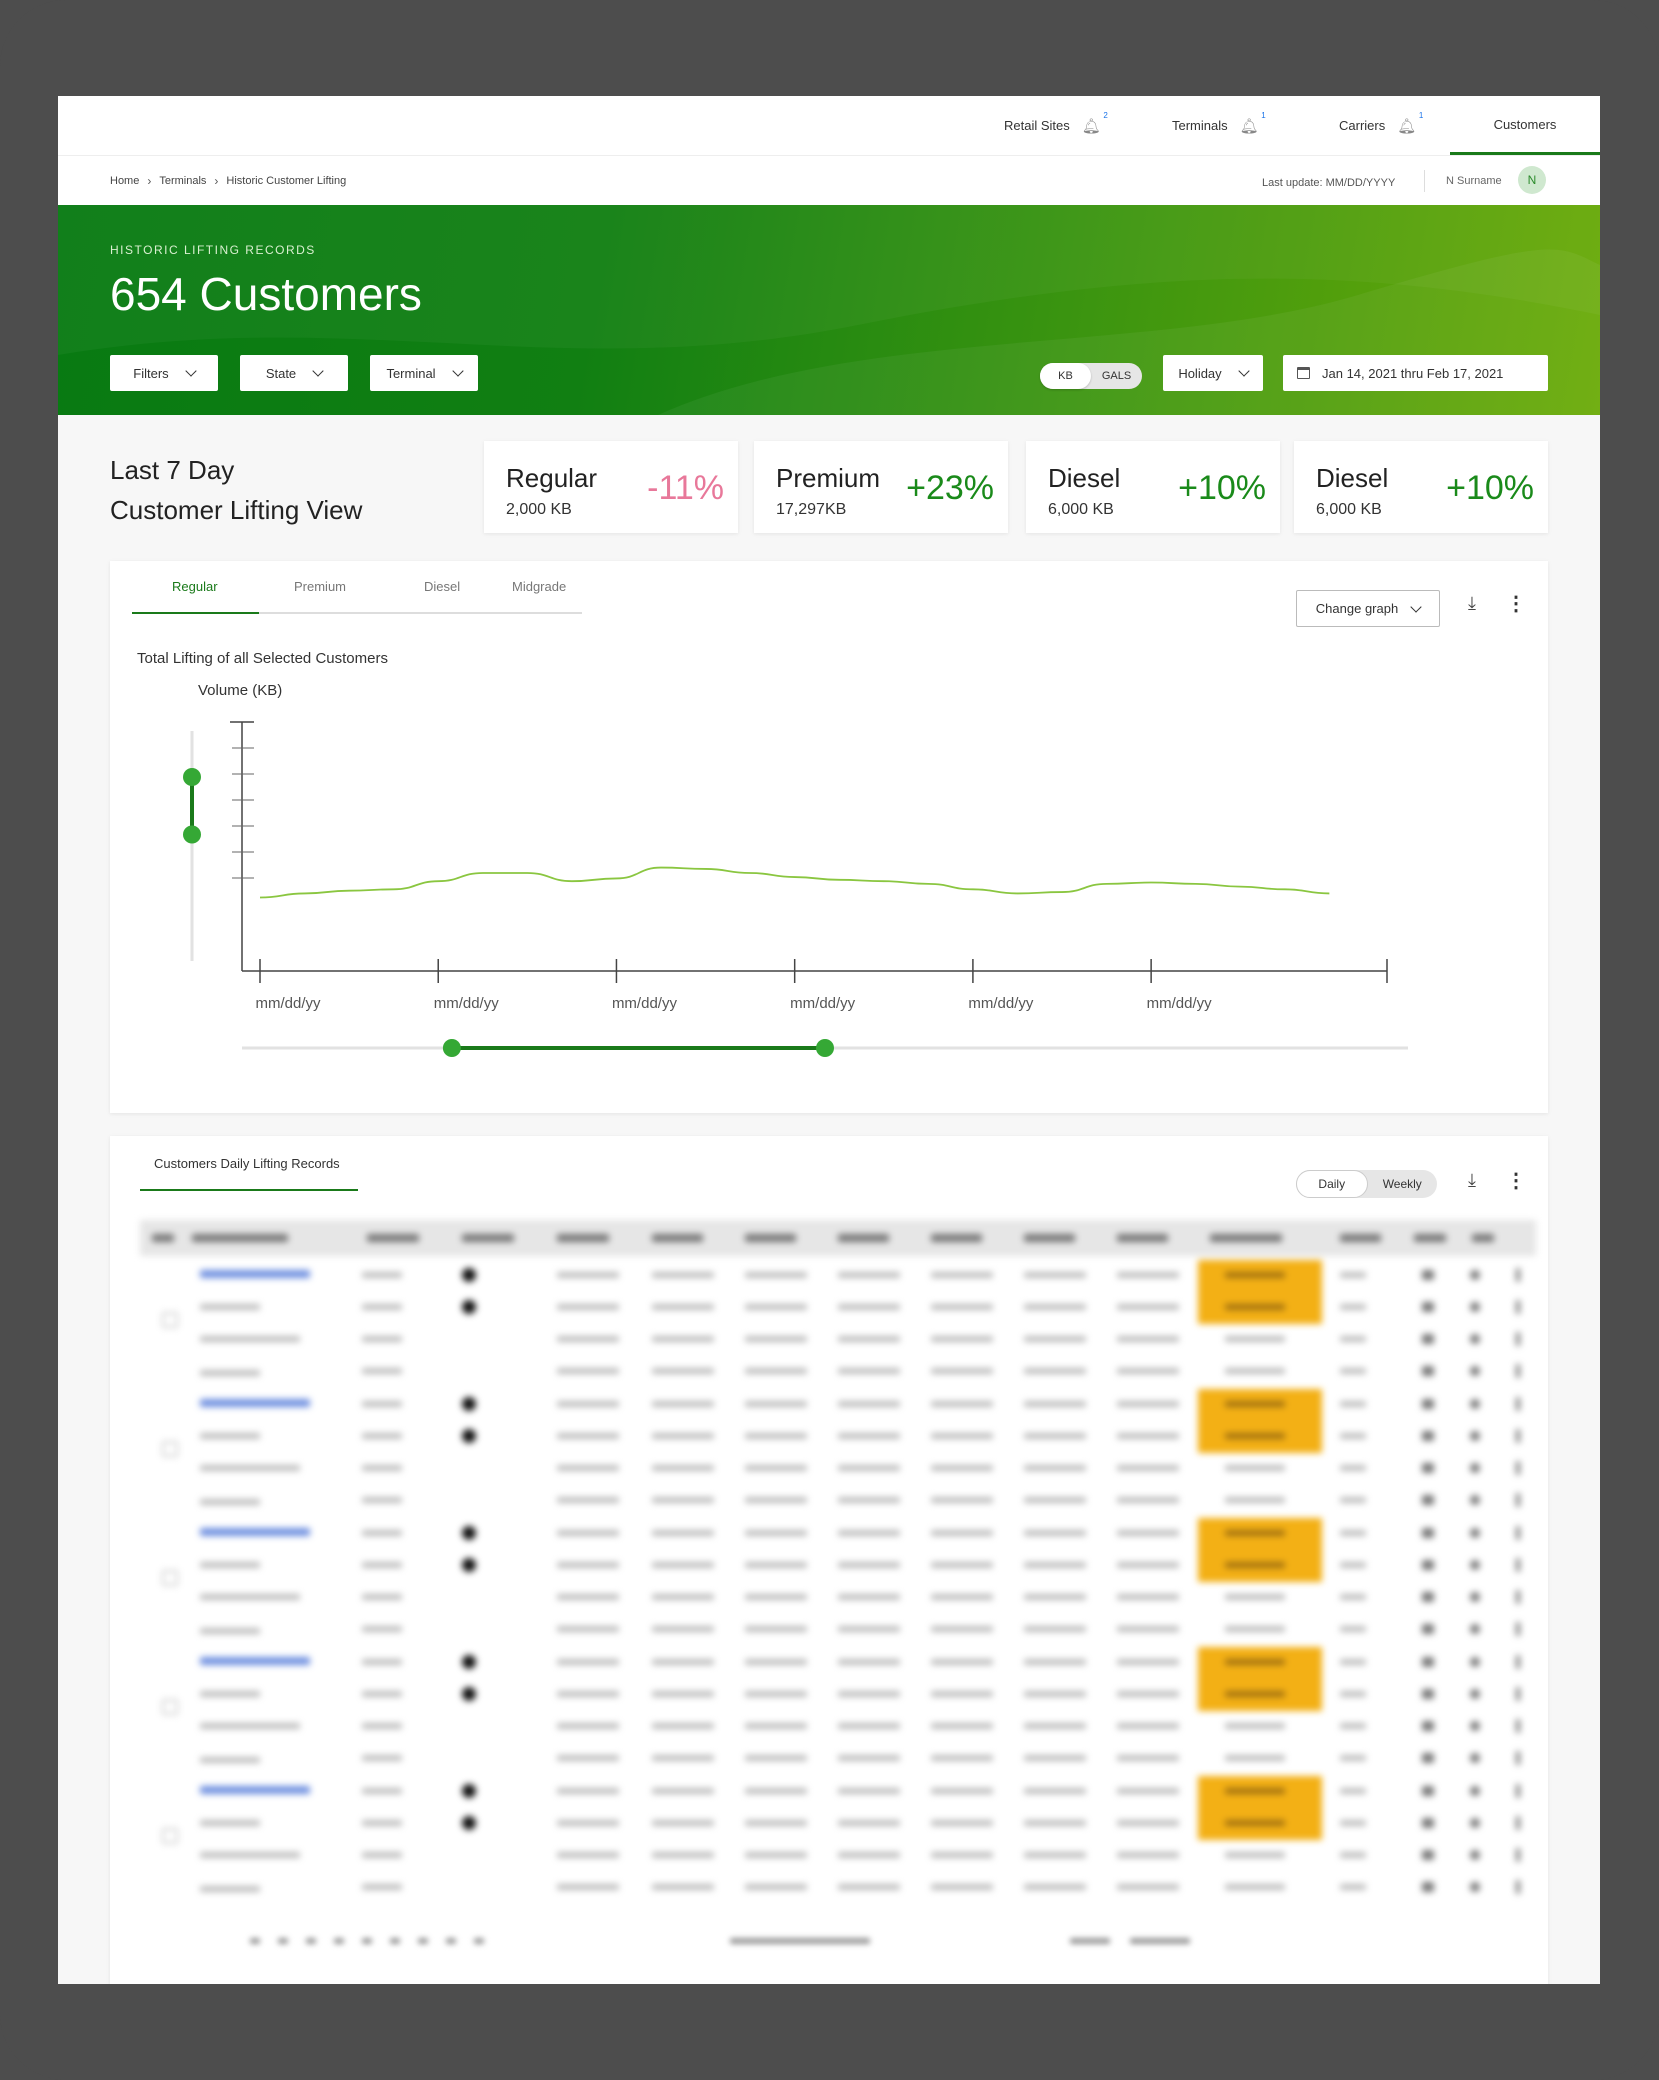  Describe the element at coordinates (192, 777) in the screenshot. I see `y-range-handle-top` at that location.